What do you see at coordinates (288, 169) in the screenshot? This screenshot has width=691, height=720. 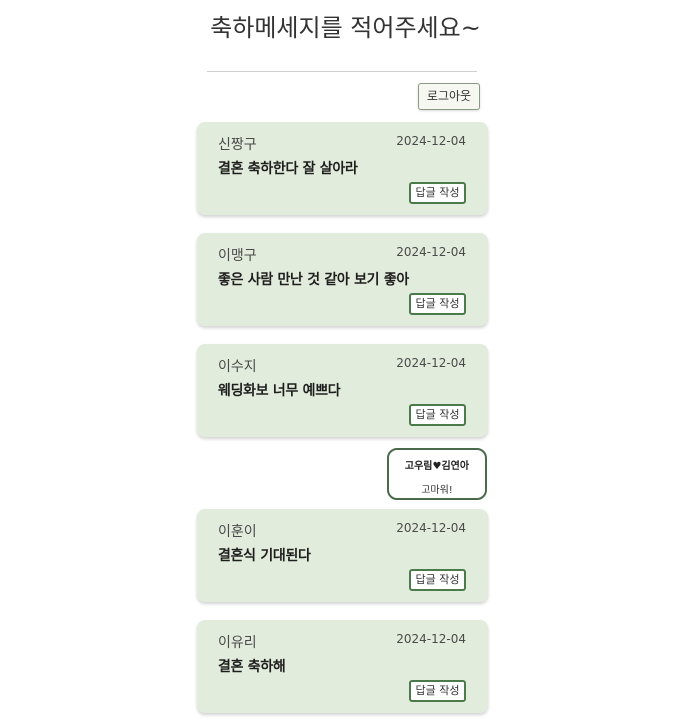 I see `message-text: 결혼 축하한다 잘 살아라` at bounding box center [288, 169].